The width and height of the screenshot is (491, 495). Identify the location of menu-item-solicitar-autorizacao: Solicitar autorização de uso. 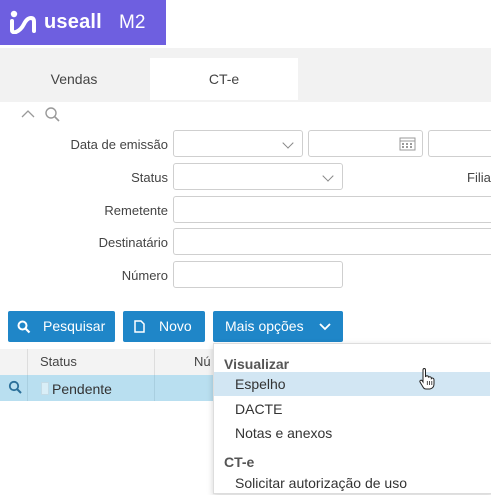
(352, 483).